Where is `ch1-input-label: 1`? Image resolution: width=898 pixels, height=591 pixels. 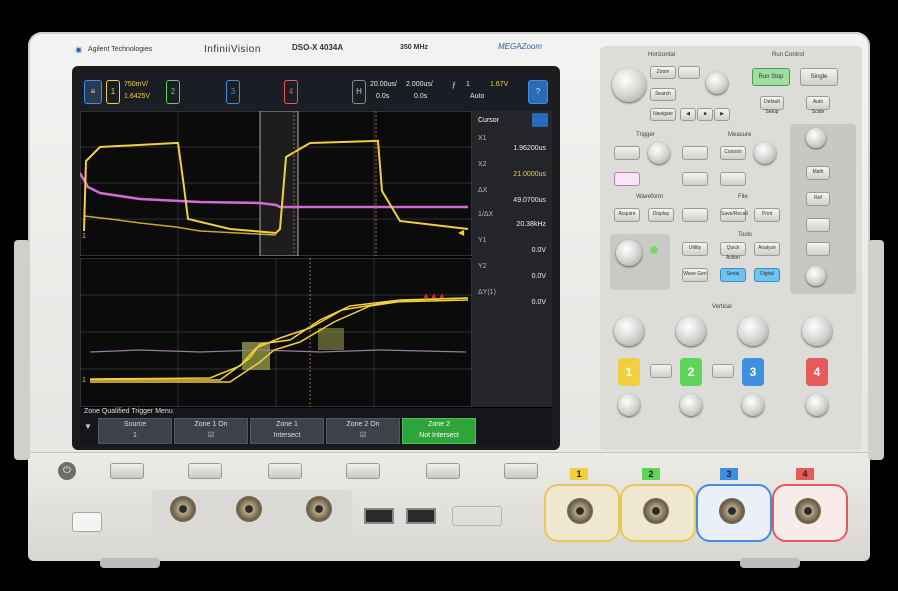
ch1-input-label: 1 is located at coordinates (579, 474).